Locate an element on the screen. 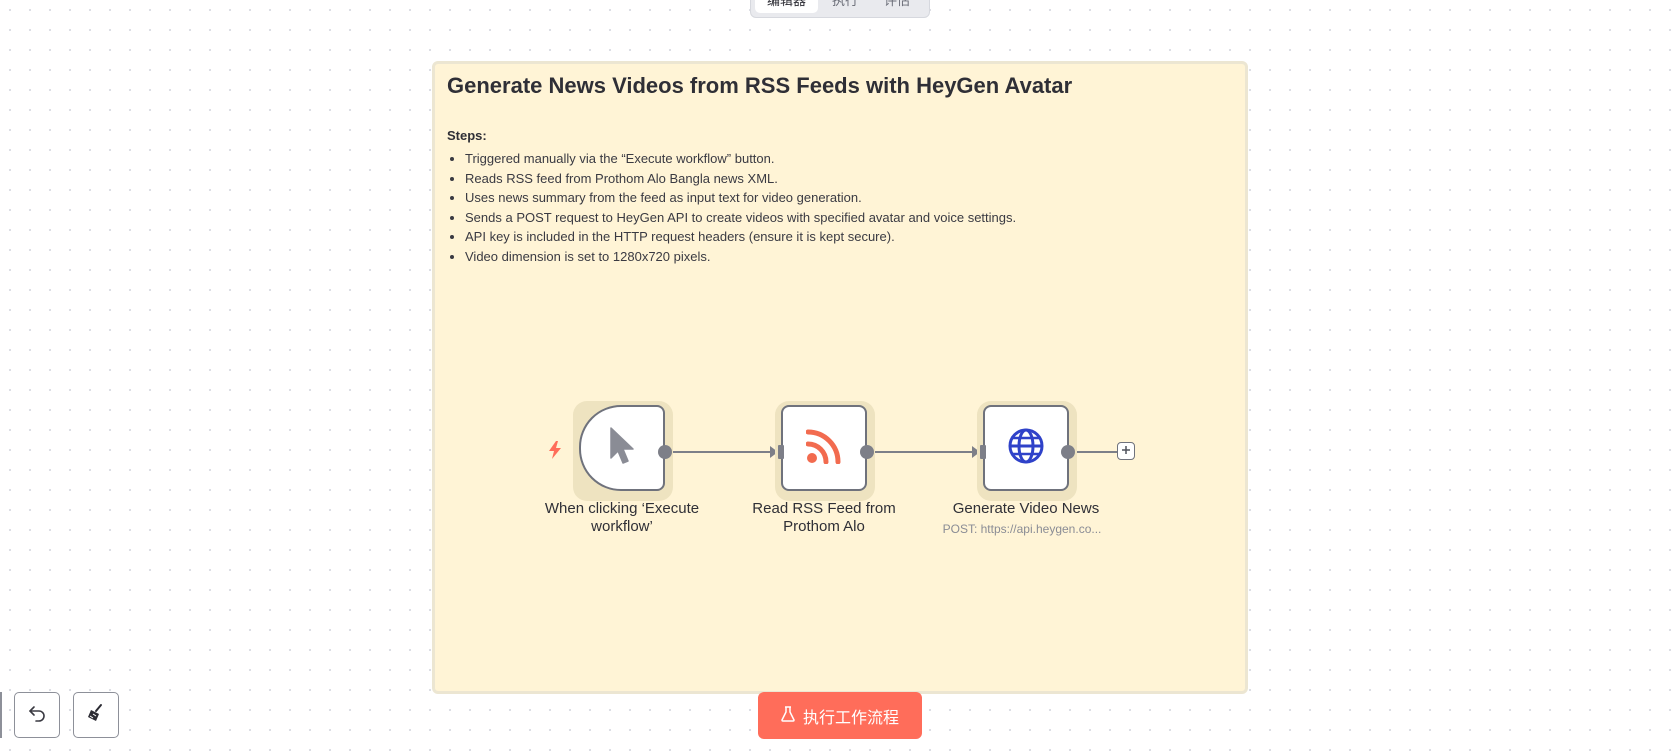 The height and width of the screenshot is (756, 1680). undo-button is located at coordinates (37, 715).